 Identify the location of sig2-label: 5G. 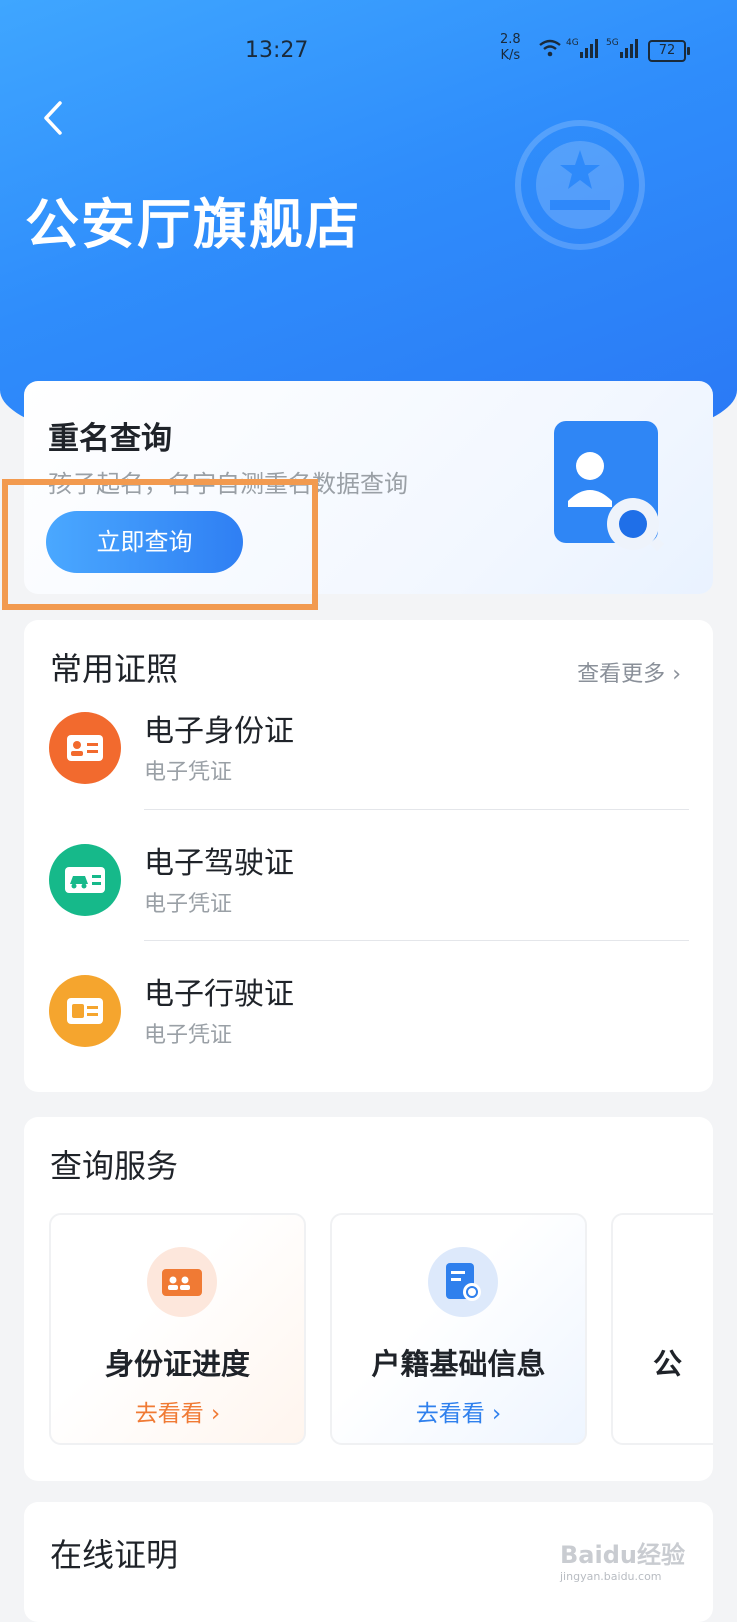
(612, 43).